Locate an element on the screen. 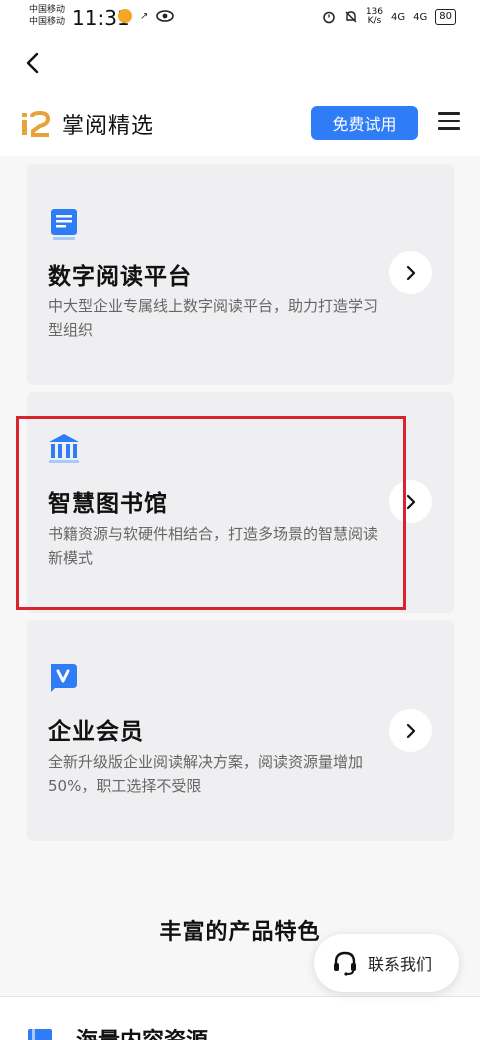 Image resolution: width=480 pixels, height=1040 pixels. brand-name: 掌阅精选 is located at coordinates (108, 126).